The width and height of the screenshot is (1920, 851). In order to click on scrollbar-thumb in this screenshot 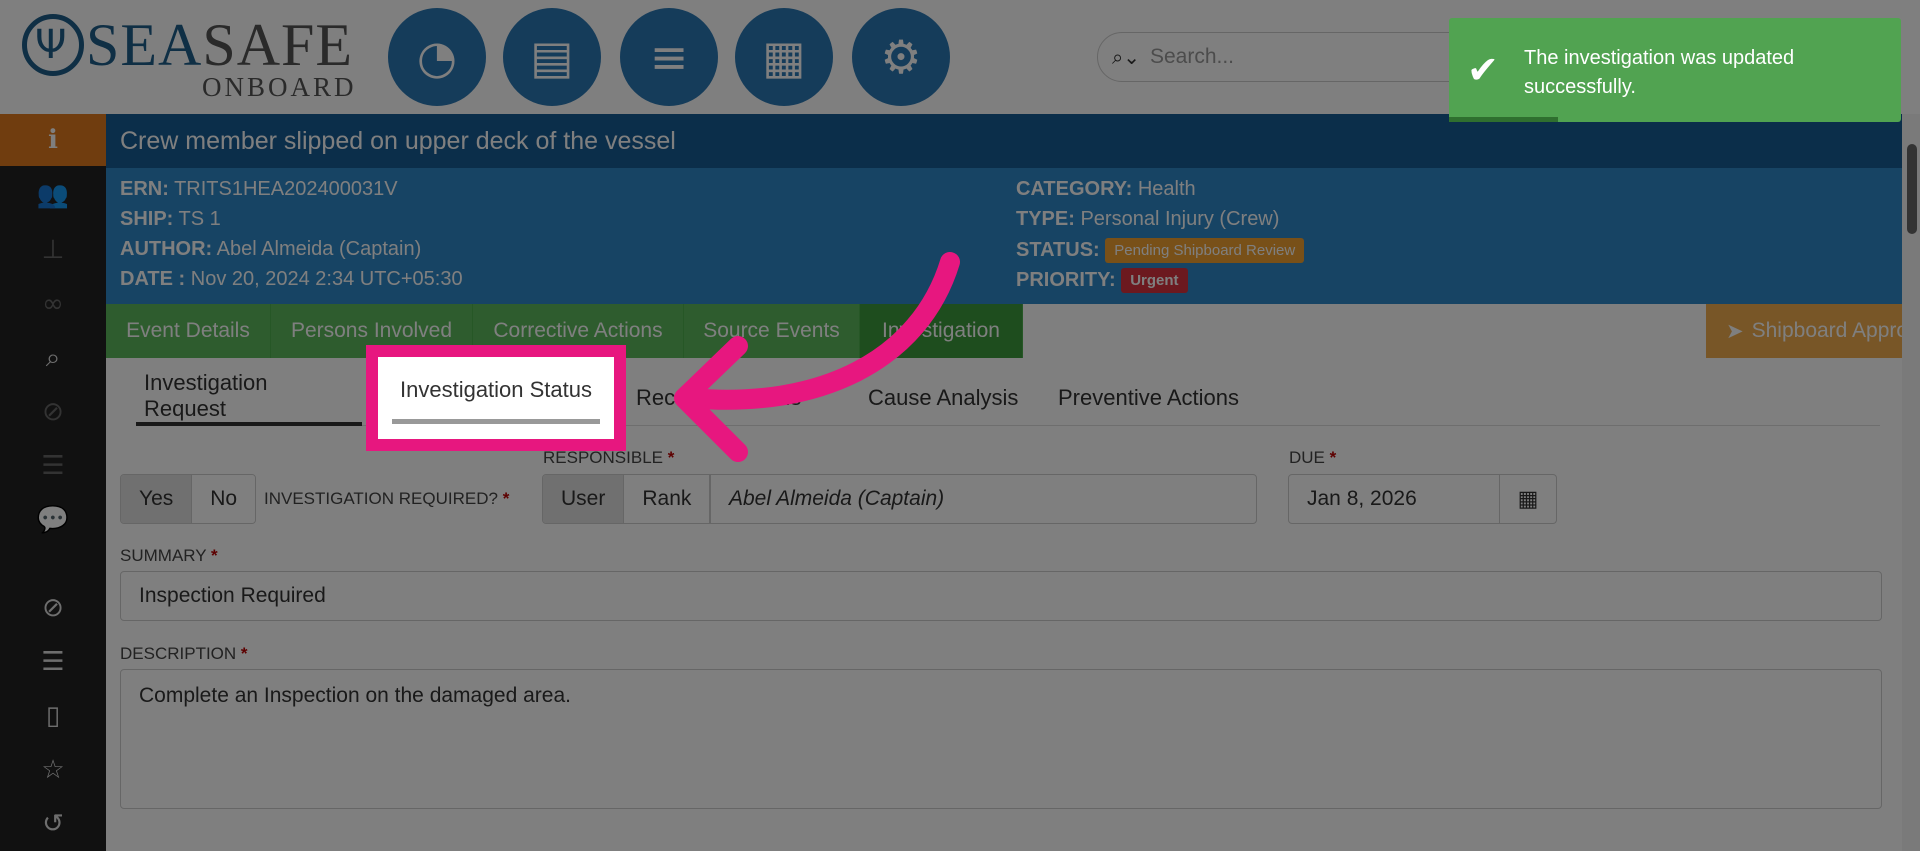, I will do `click(1912, 189)`.